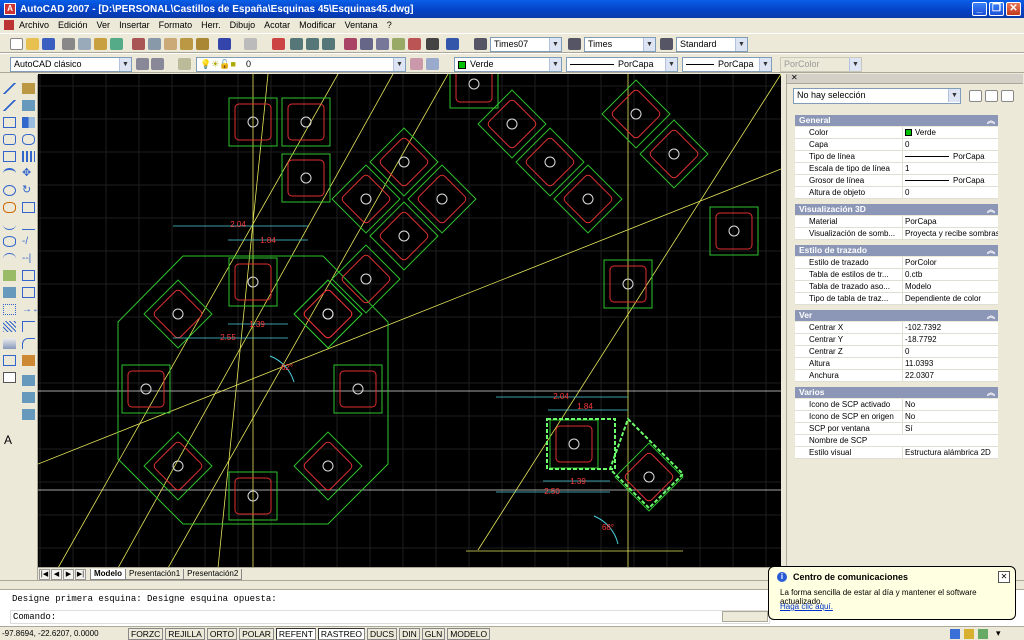 This screenshot has height=640, width=1024. What do you see at coordinates (9, 241) in the screenshot?
I see `ellipse-icon` at bounding box center [9, 241].